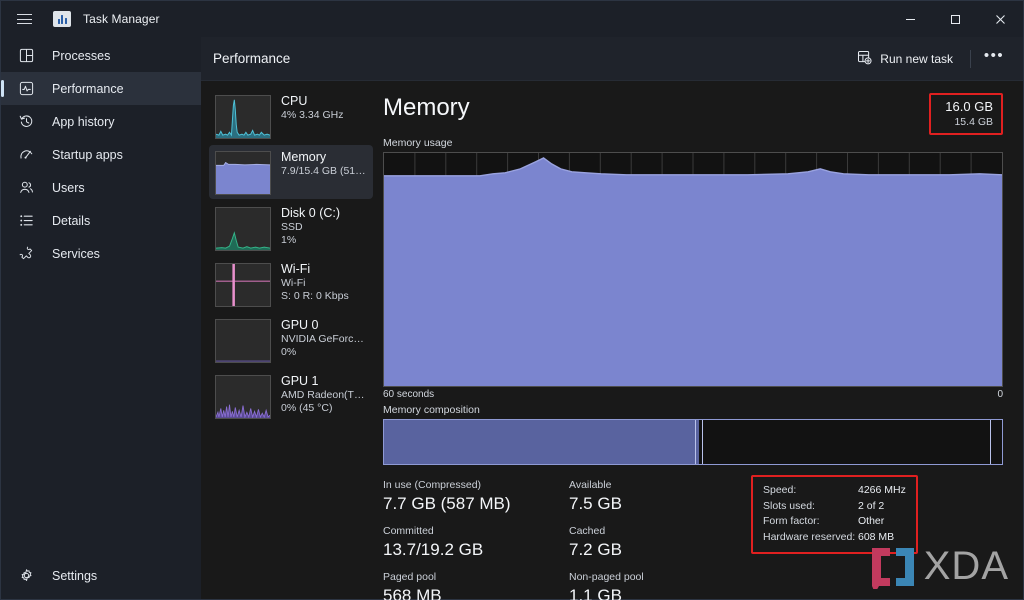 The height and width of the screenshot is (600, 1024). I want to click on perf-item-name: Memory, so click(304, 157).